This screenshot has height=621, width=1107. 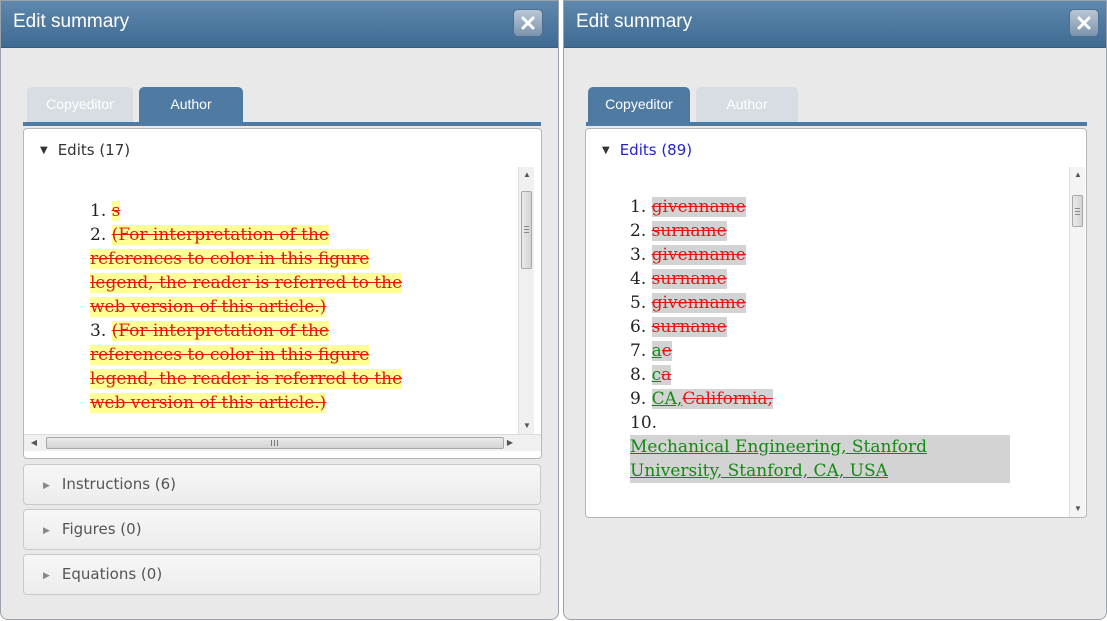 I want to click on equations-section: ▶ Equations (0), so click(x=282, y=574).